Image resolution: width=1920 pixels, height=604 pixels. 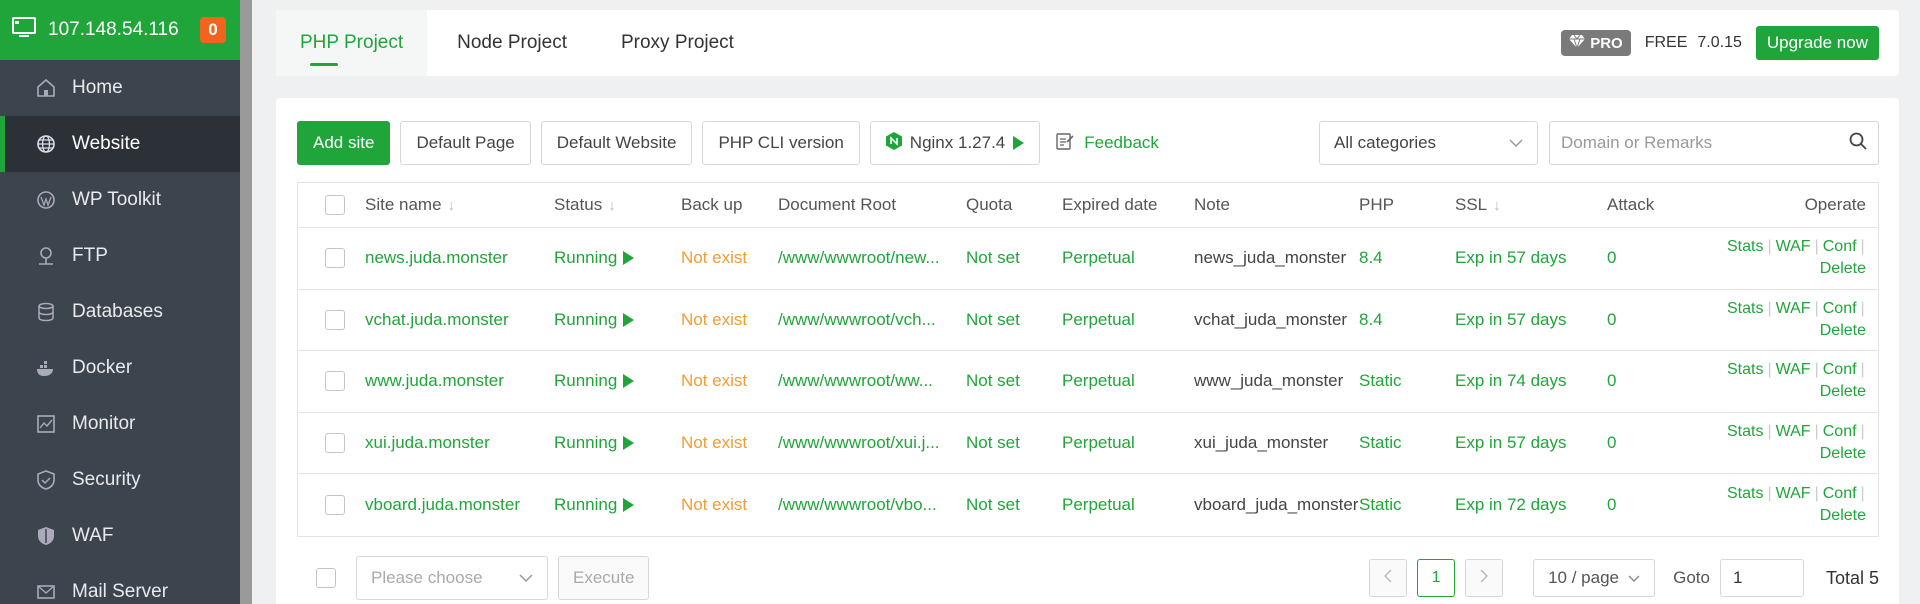 What do you see at coordinates (1594, 578) in the screenshot?
I see `page-size-select: 10 / page` at bounding box center [1594, 578].